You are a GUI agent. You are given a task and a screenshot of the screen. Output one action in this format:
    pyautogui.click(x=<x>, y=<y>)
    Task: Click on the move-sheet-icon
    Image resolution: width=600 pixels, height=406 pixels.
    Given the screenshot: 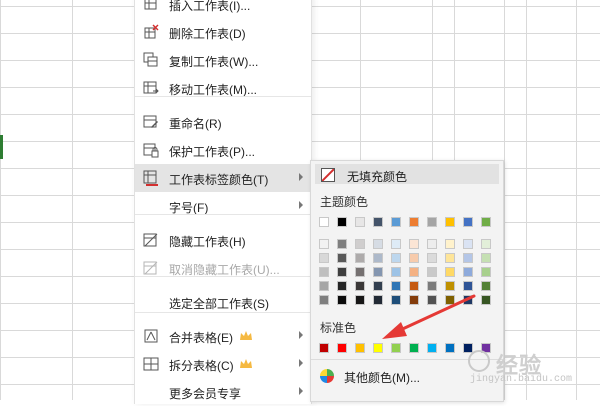 What is the action you would take?
    pyautogui.click(x=151, y=88)
    